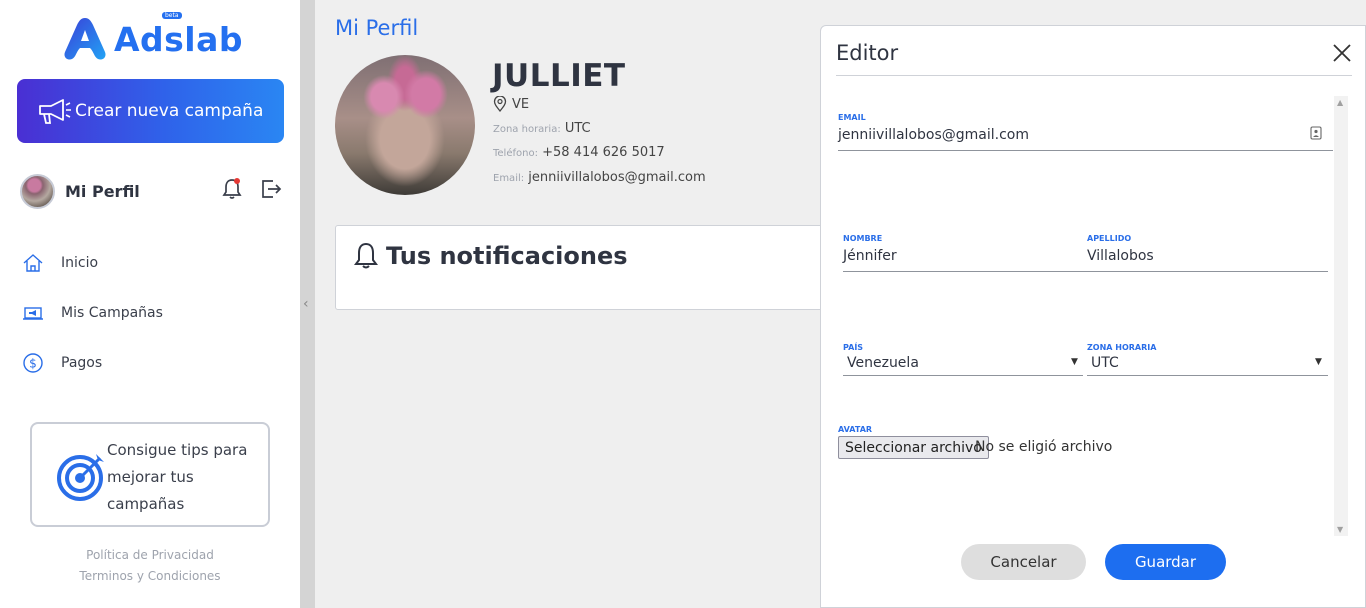  What do you see at coordinates (1122, 347) in the screenshot?
I see `timezone-select-label: ZONA HORARIA` at bounding box center [1122, 347].